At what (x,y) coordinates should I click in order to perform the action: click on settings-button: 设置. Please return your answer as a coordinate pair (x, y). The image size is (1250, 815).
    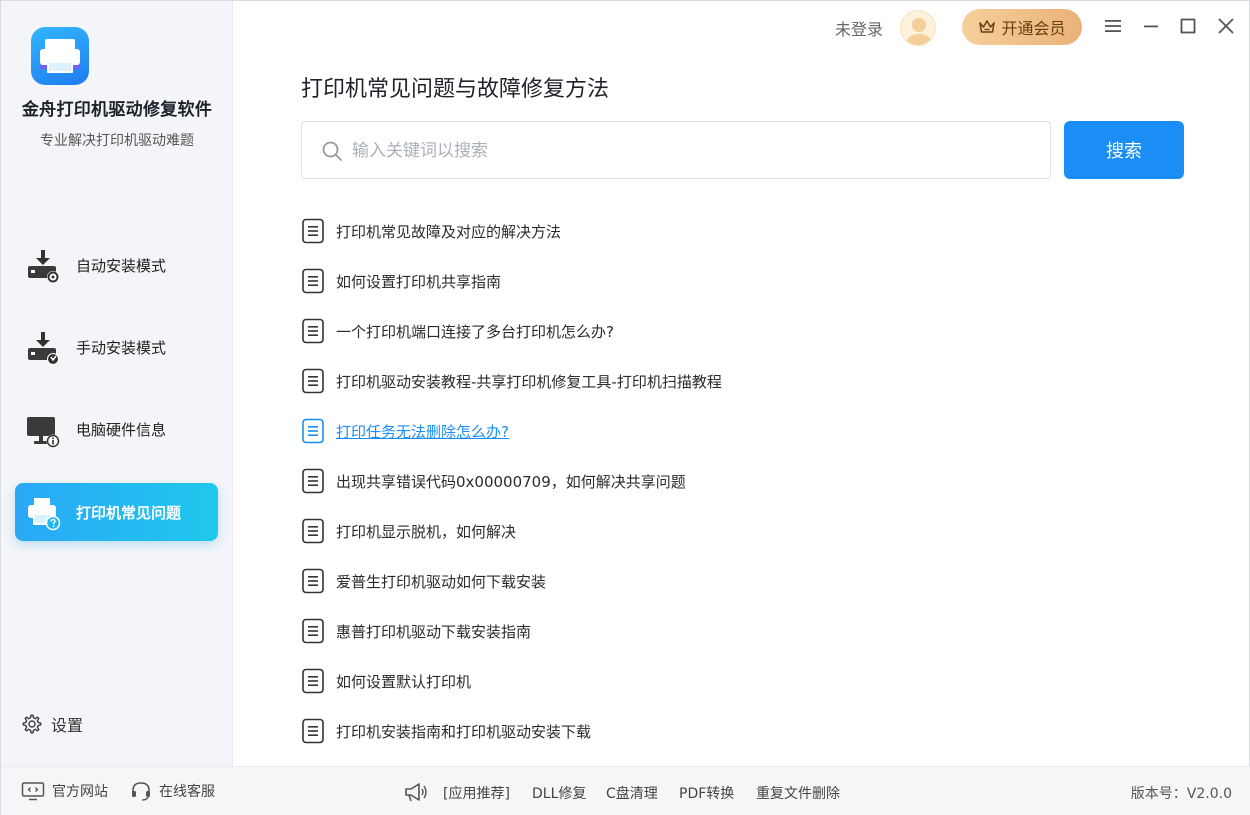
    Looking at the image, I should click on (52, 724).